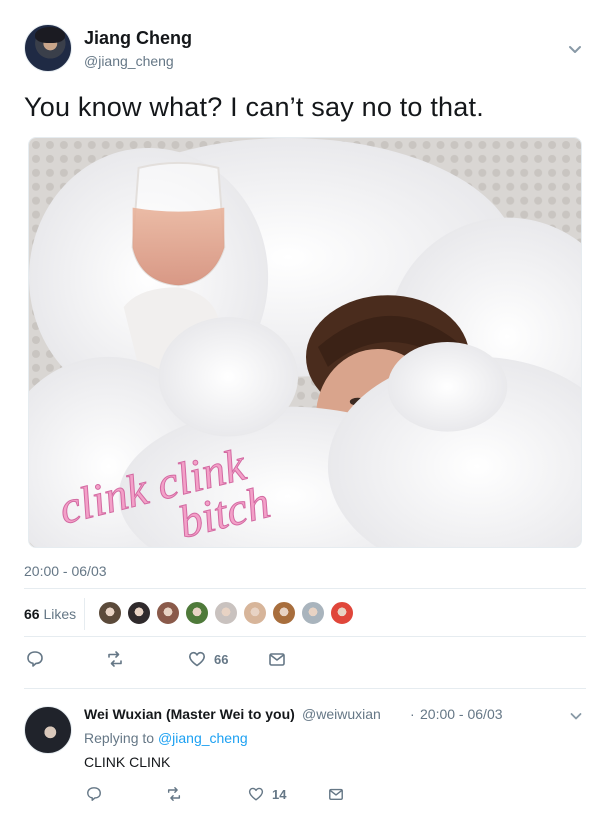 The height and width of the screenshot is (818, 610). I want to click on author-handle: @jiang_cheng, so click(129, 61).